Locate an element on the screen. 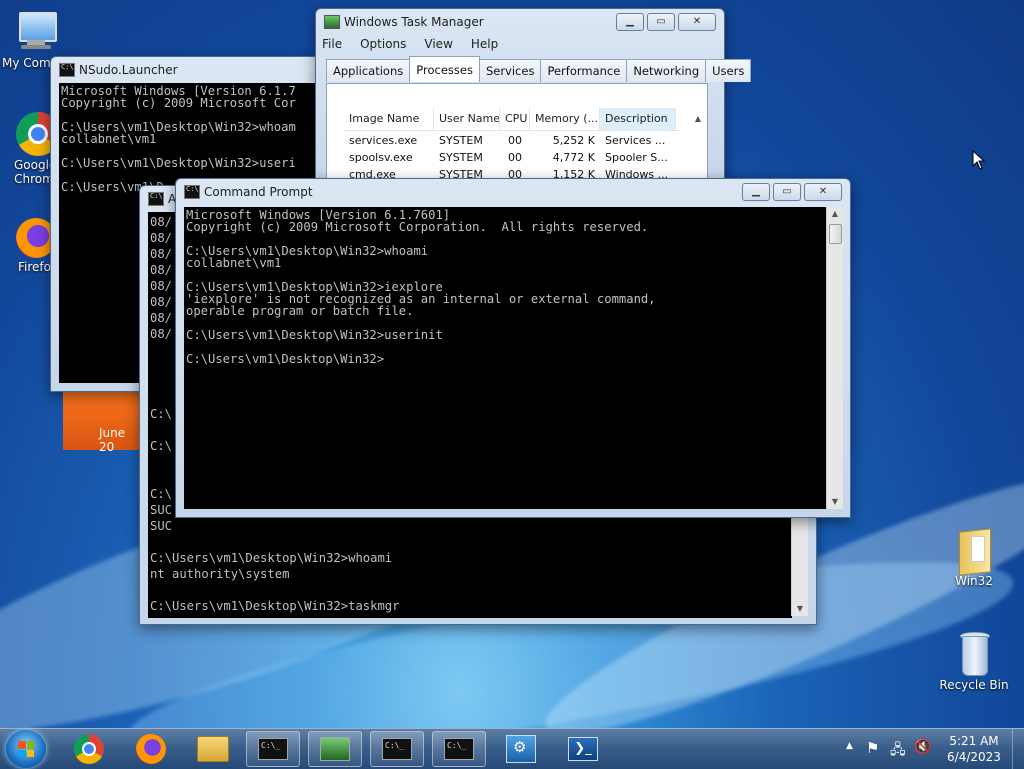 This screenshot has width=1024, height=769. desktop-icon-recycle-bin: Recycle Bin is located at coordinates (974, 661).